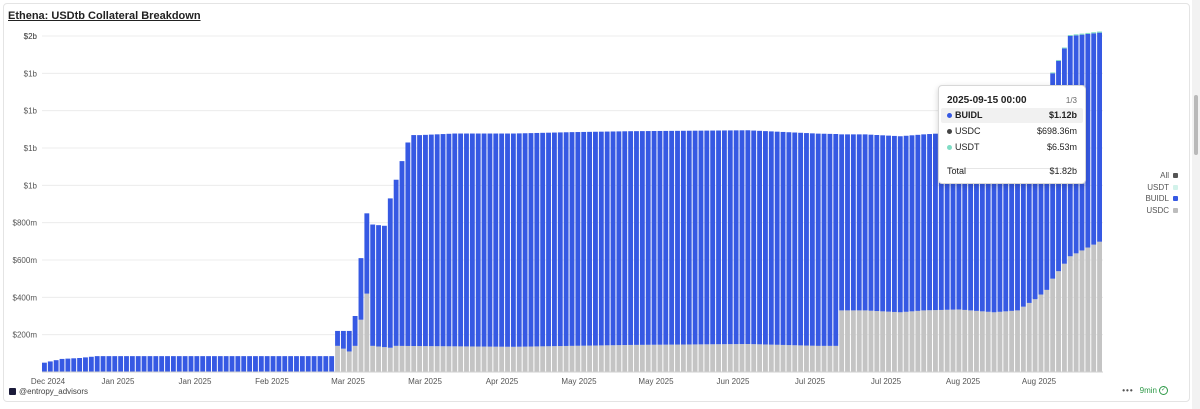 The width and height of the screenshot is (1200, 409). Describe the element at coordinates (1175, 175) in the screenshot. I see `legend-swatch-all` at that location.